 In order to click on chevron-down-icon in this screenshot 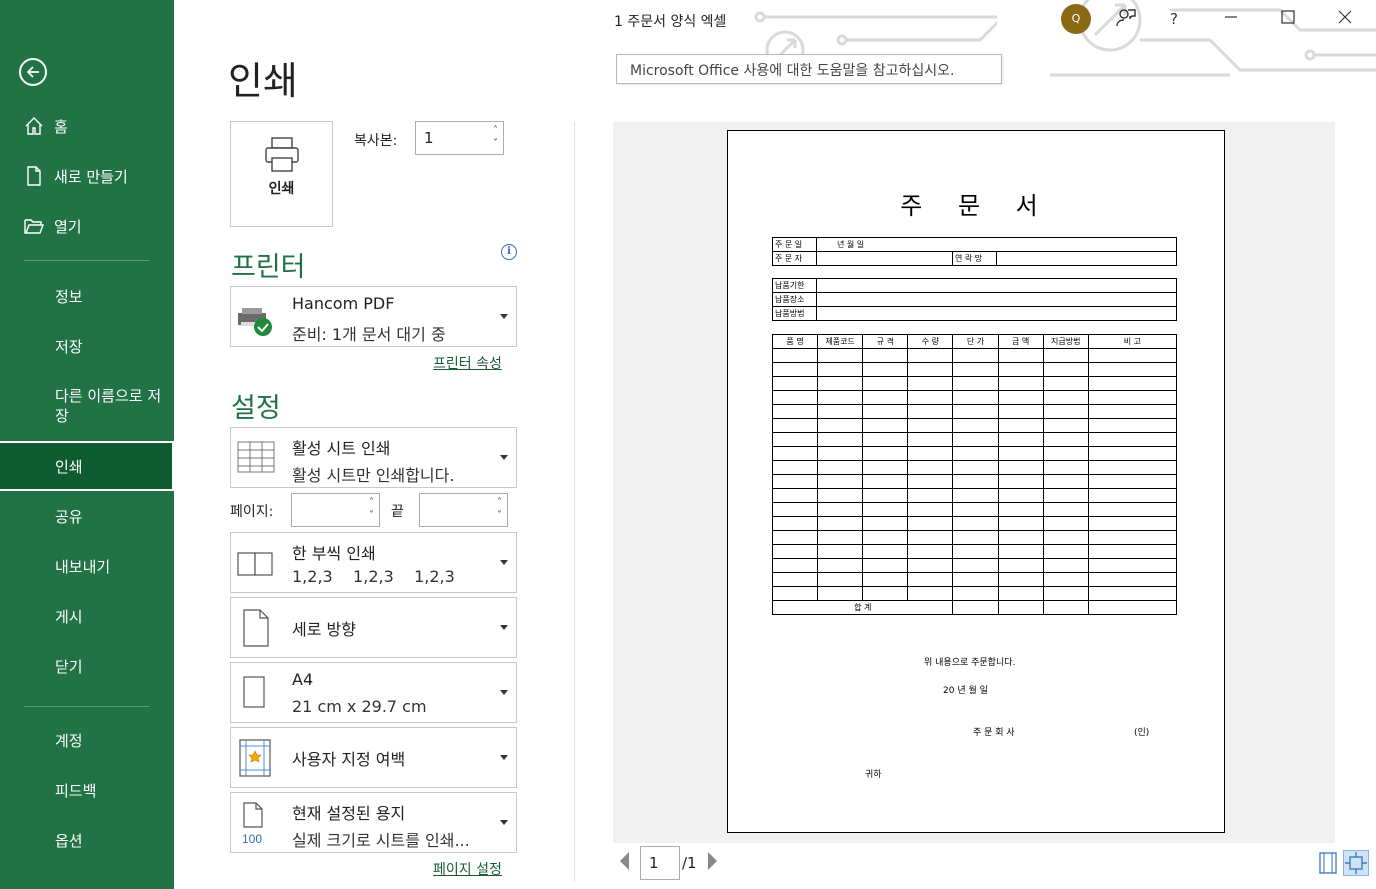, I will do `click(504, 457)`.